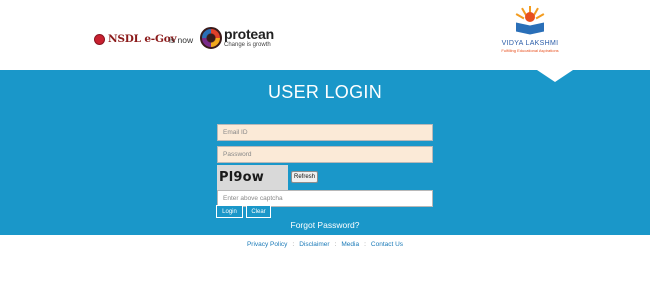  Describe the element at coordinates (229, 211) in the screenshot. I see `login-button: Login` at that location.